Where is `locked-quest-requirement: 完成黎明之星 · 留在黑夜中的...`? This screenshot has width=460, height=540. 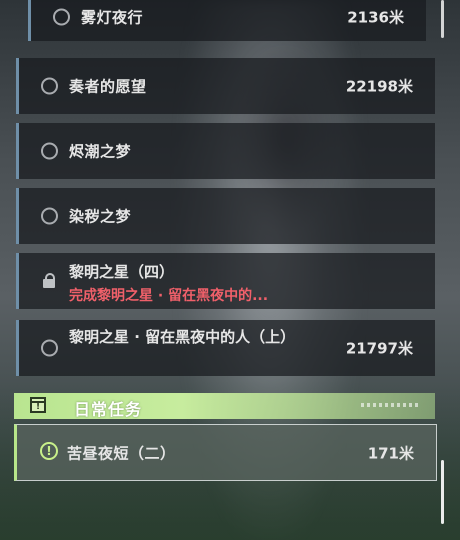 locked-quest-requirement: 完成黎明之星 · 留在黑夜中的... is located at coordinates (169, 296).